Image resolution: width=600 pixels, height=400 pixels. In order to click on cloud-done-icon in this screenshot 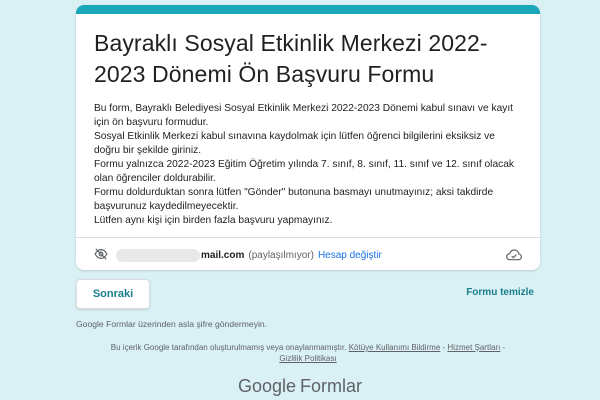, I will do `click(514, 255)`.